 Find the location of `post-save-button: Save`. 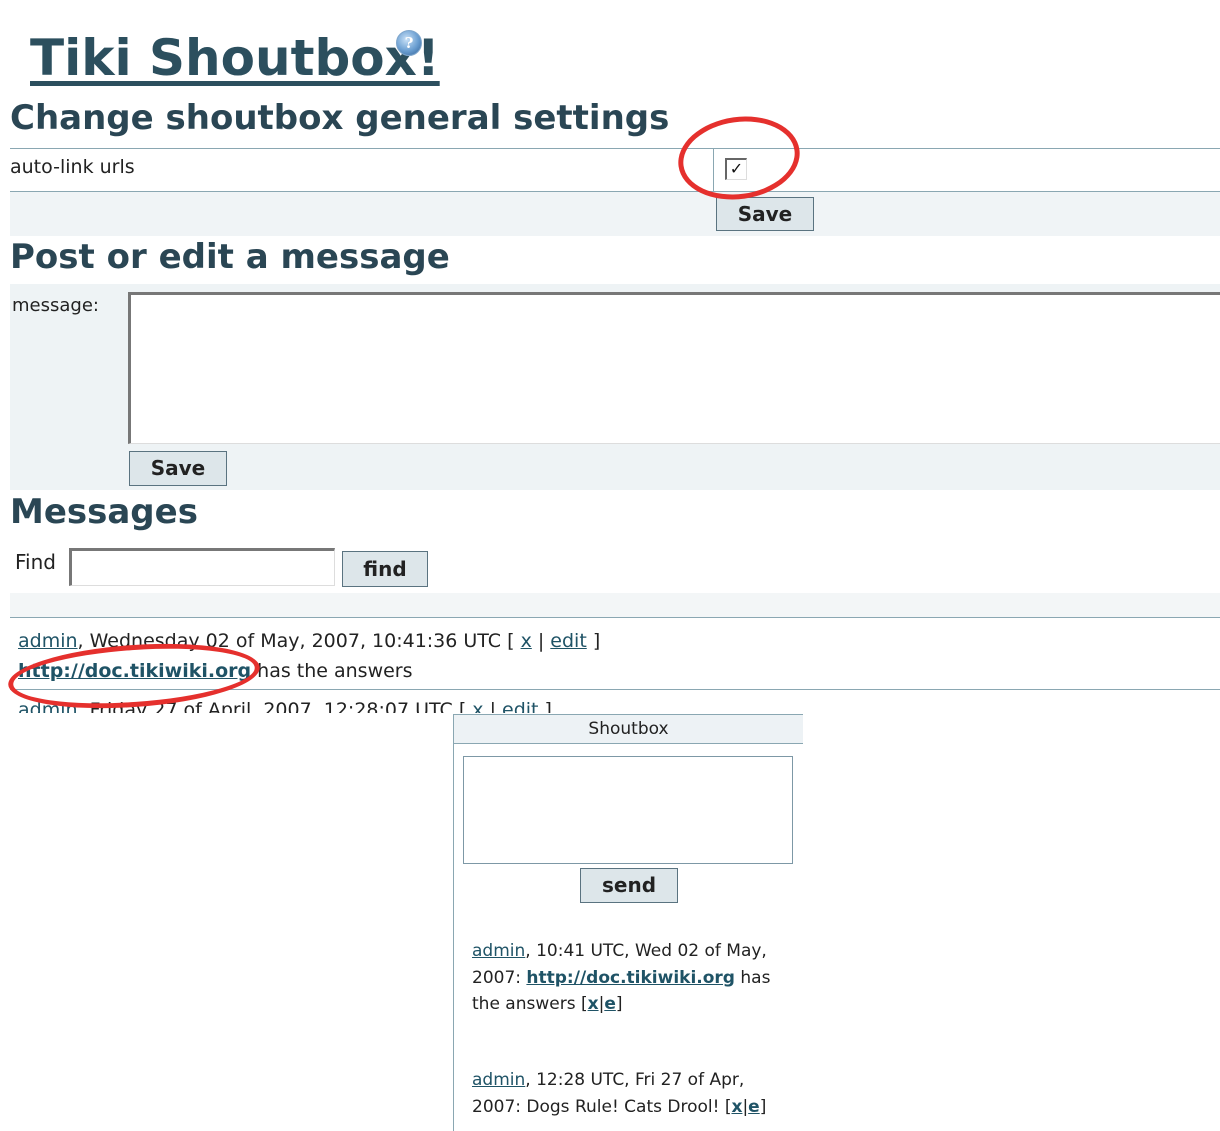

post-save-button: Save is located at coordinates (178, 468).